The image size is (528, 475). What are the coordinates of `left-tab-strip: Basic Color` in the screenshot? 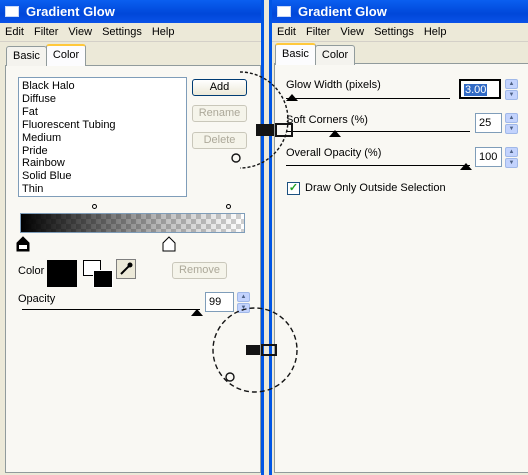 It's located at (46, 55).